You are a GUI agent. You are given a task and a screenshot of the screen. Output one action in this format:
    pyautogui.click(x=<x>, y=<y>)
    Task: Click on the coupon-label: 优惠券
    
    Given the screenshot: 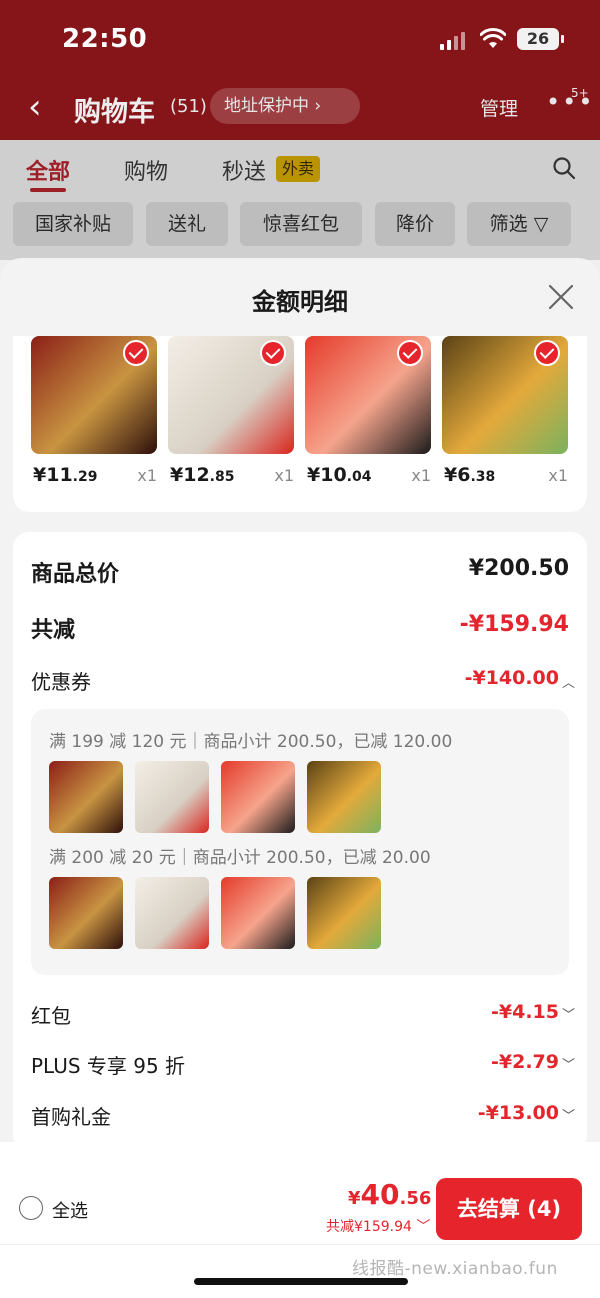 What is the action you would take?
    pyautogui.click(x=61, y=680)
    